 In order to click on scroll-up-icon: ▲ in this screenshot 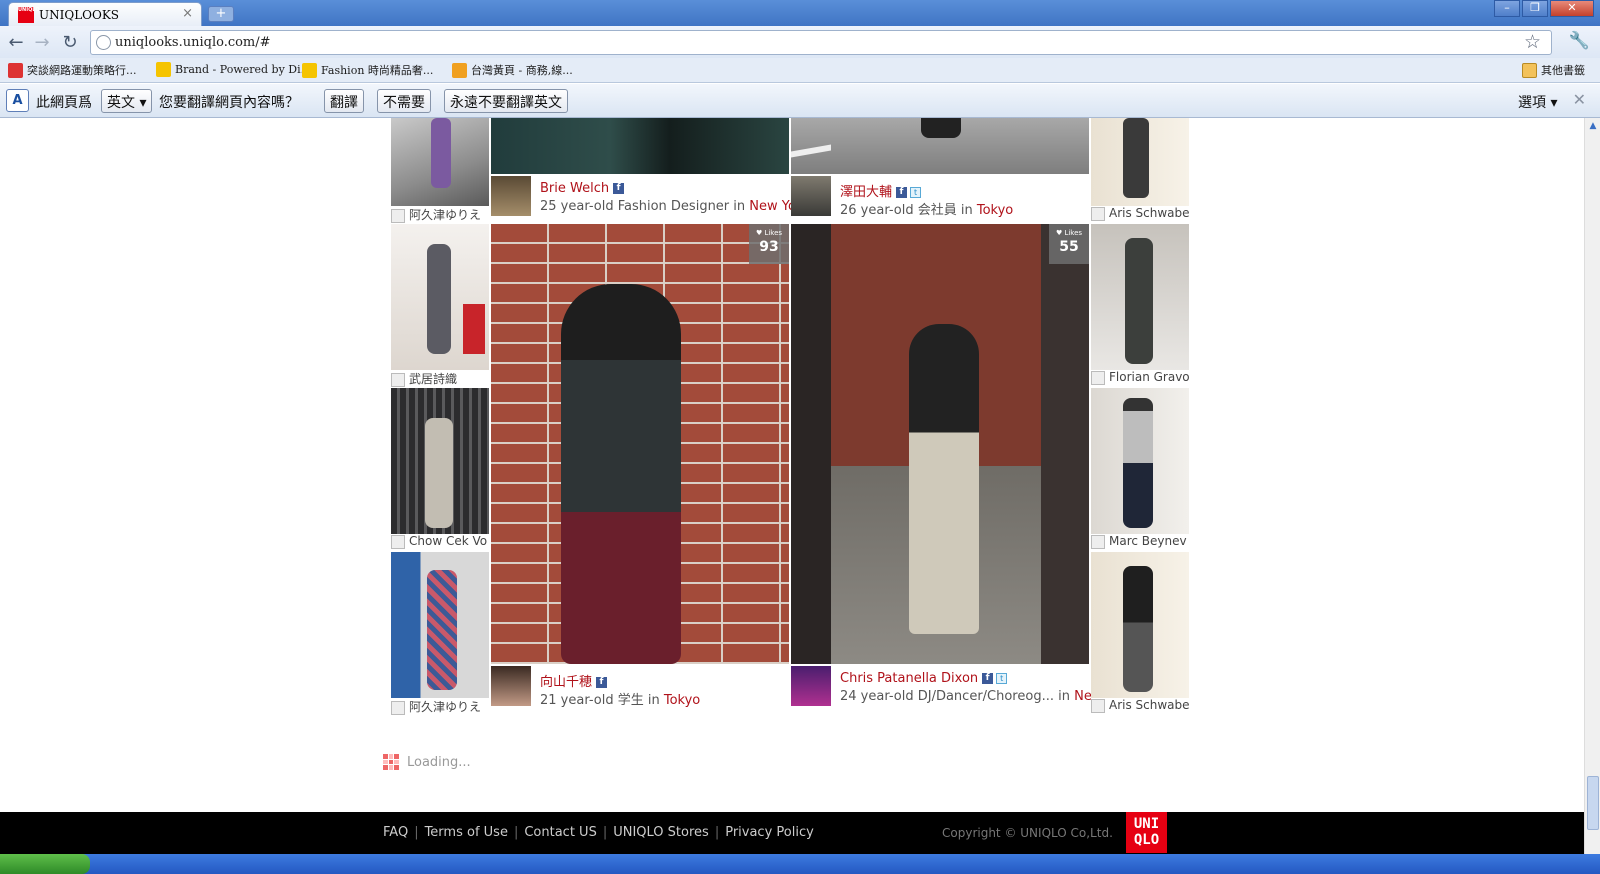, I will do `click(1593, 126)`.